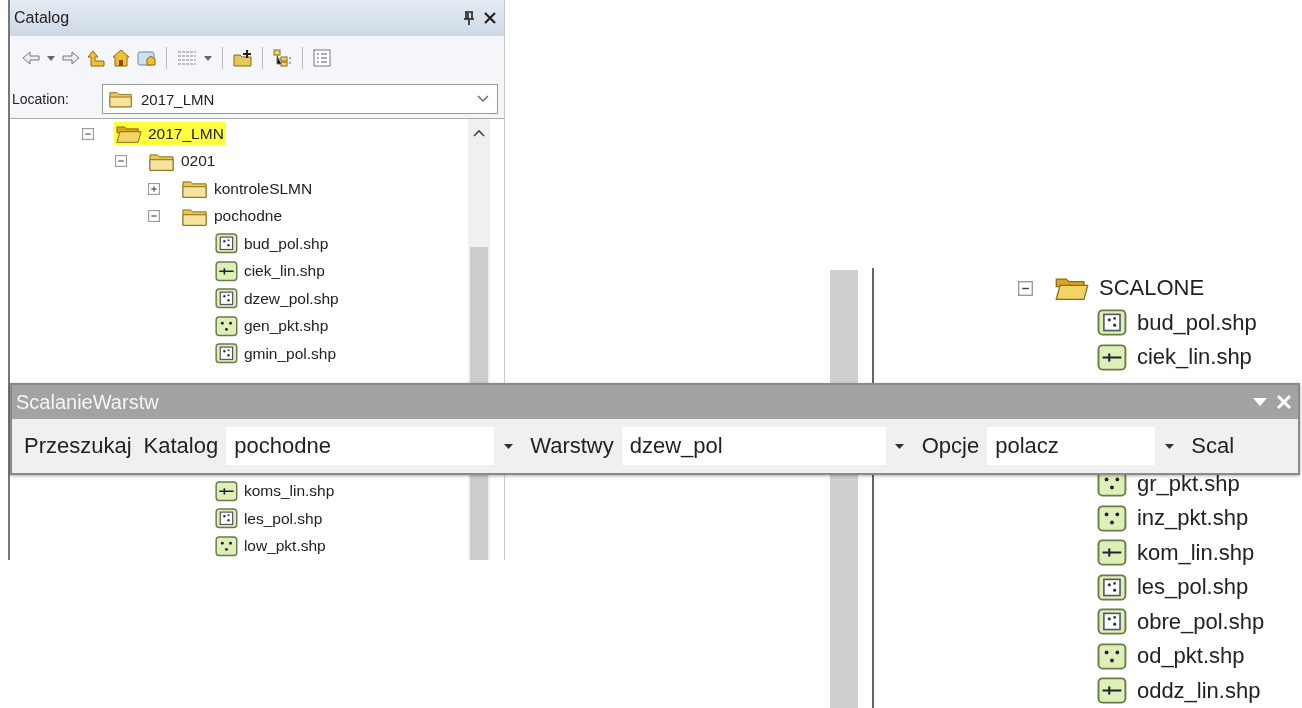 Image resolution: width=1302 pixels, height=708 pixels. Describe the element at coordinates (154, 188) in the screenshot. I see `expand-icon` at that location.